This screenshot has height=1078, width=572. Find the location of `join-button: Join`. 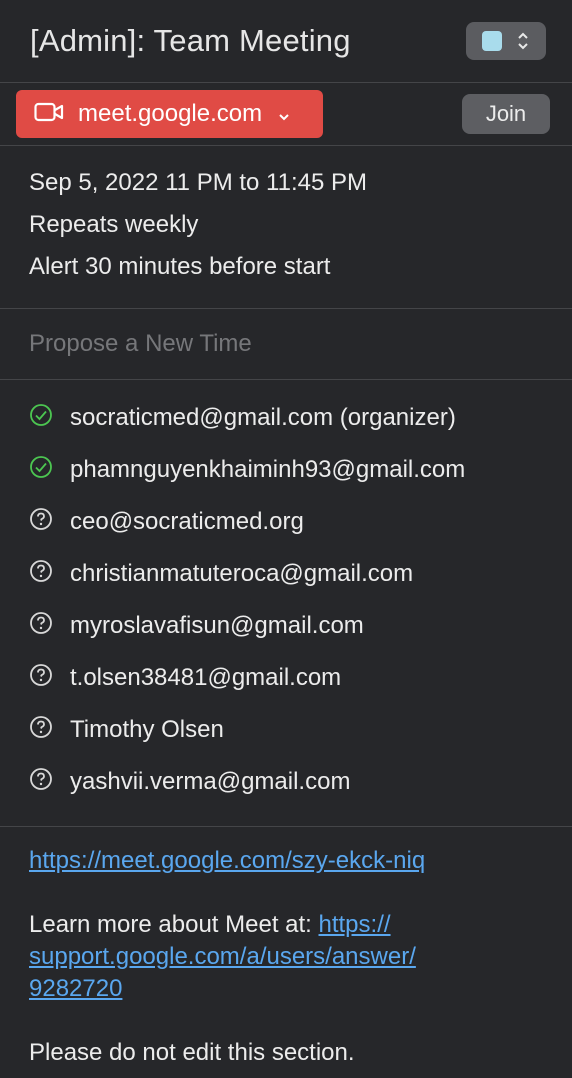

join-button: Join is located at coordinates (506, 114).